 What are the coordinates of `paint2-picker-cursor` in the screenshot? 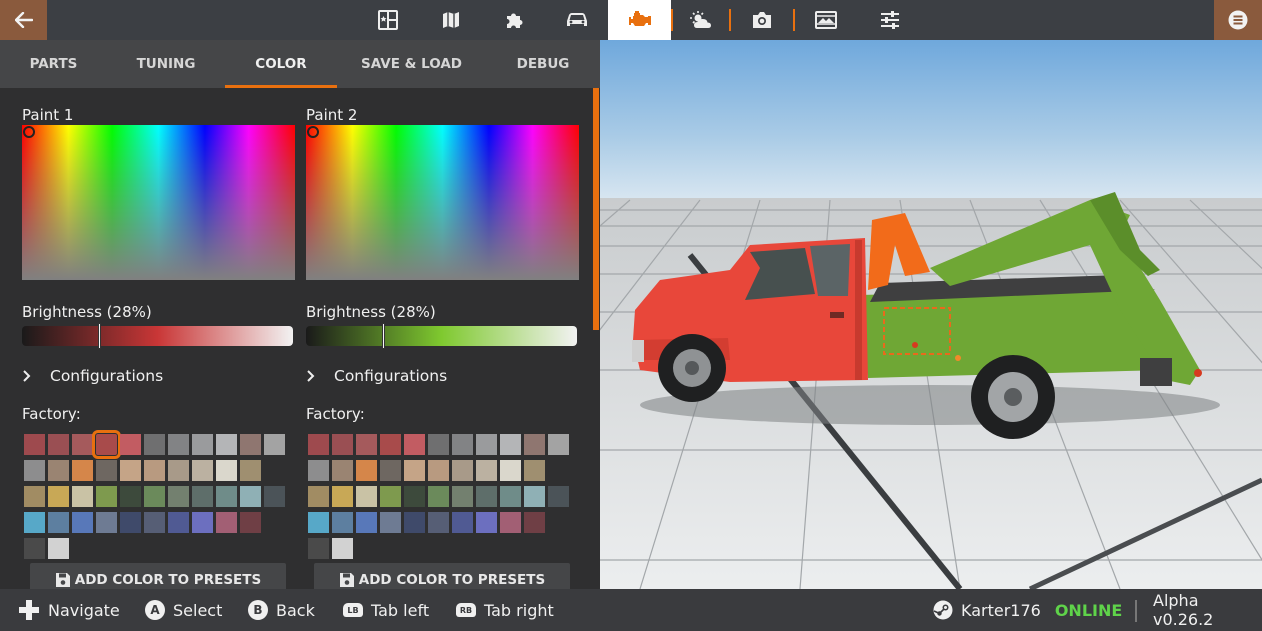 It's located at (313, 132).